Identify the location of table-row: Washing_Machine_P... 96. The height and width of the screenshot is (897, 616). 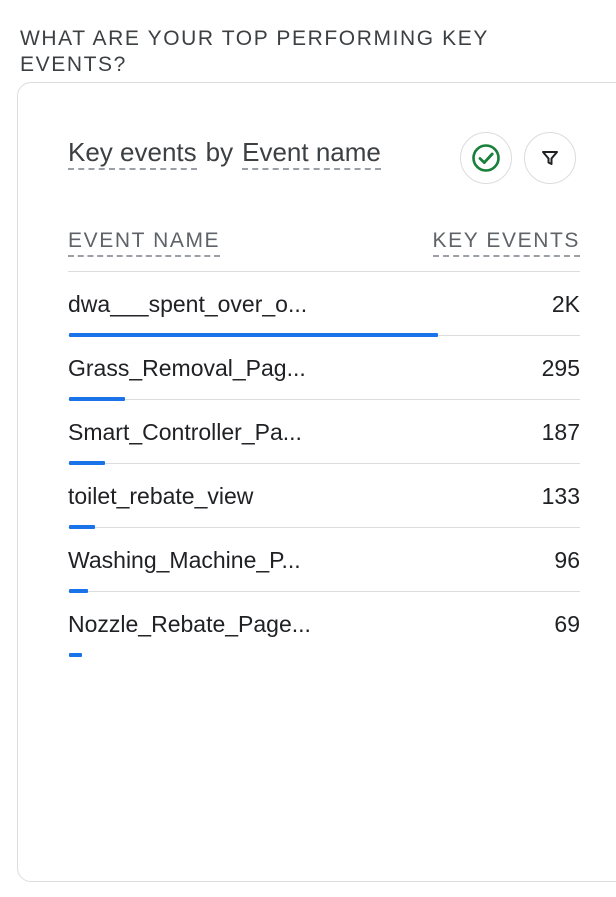
(324, 560).